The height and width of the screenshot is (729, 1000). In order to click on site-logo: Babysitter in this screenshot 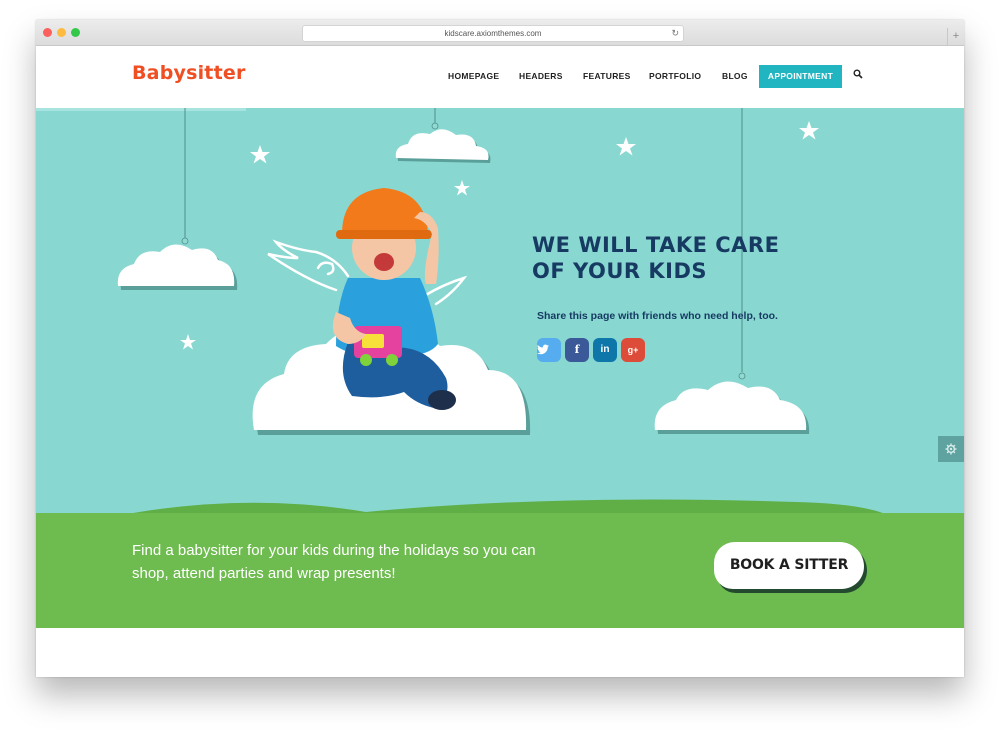, I will do `click(189, 73)`.